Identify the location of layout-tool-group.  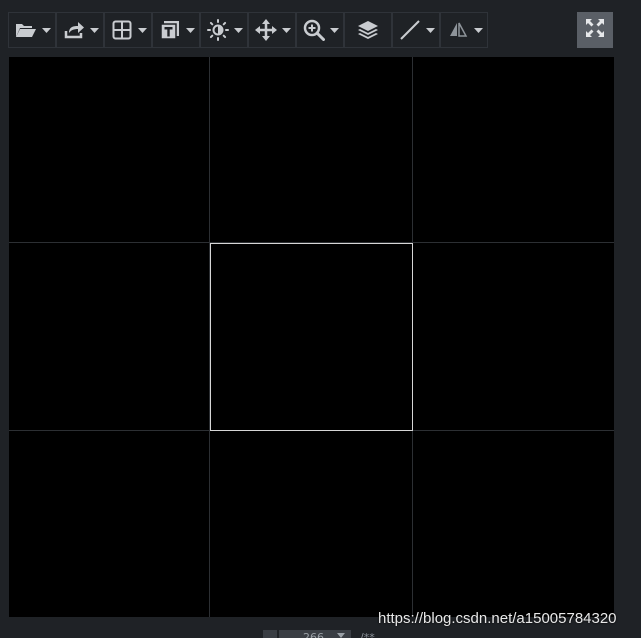
(128, 30).